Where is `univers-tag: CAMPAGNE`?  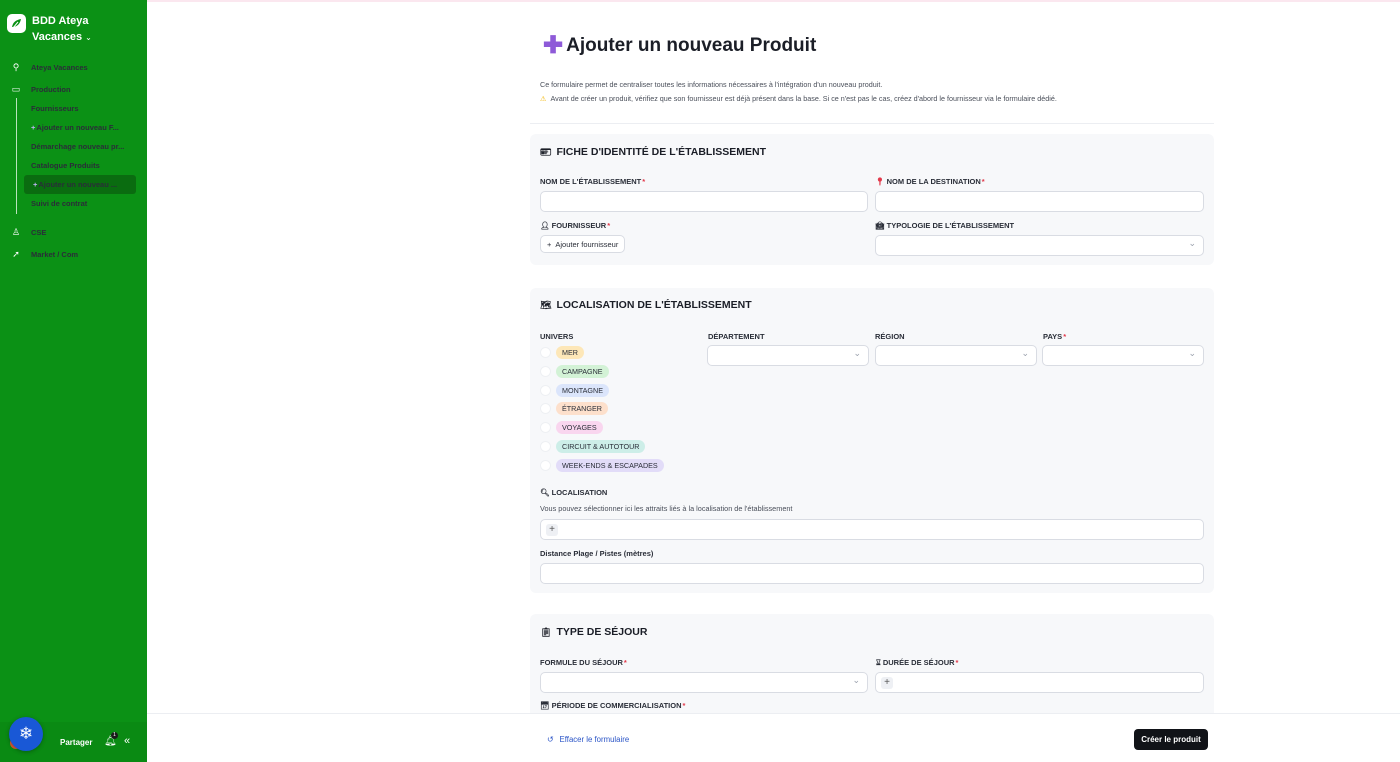
univers-tag: CAMPAGNE is located at coordinates (582, 371).